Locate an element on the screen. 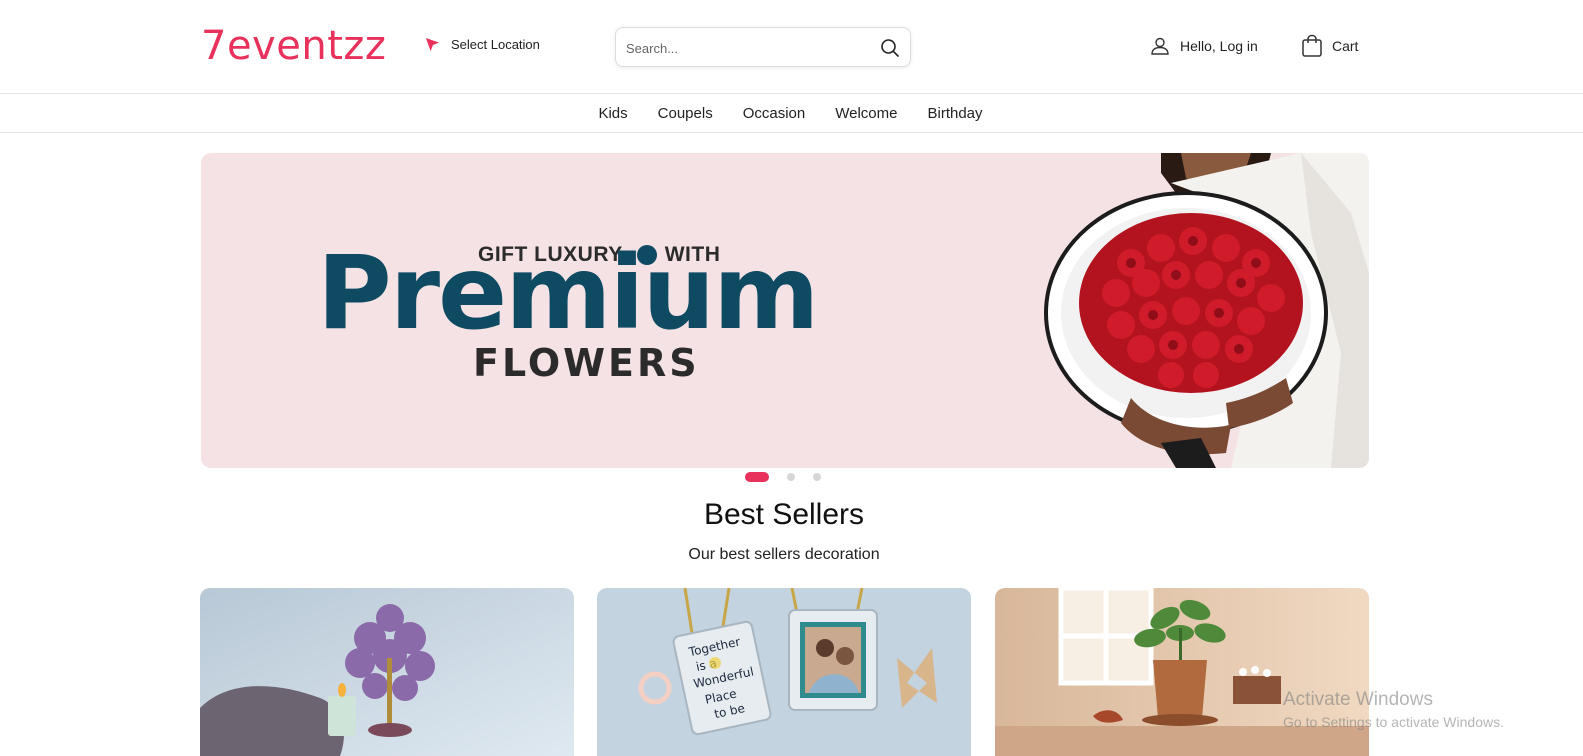  location-arrow-icon is located at coordinates (432, 44).